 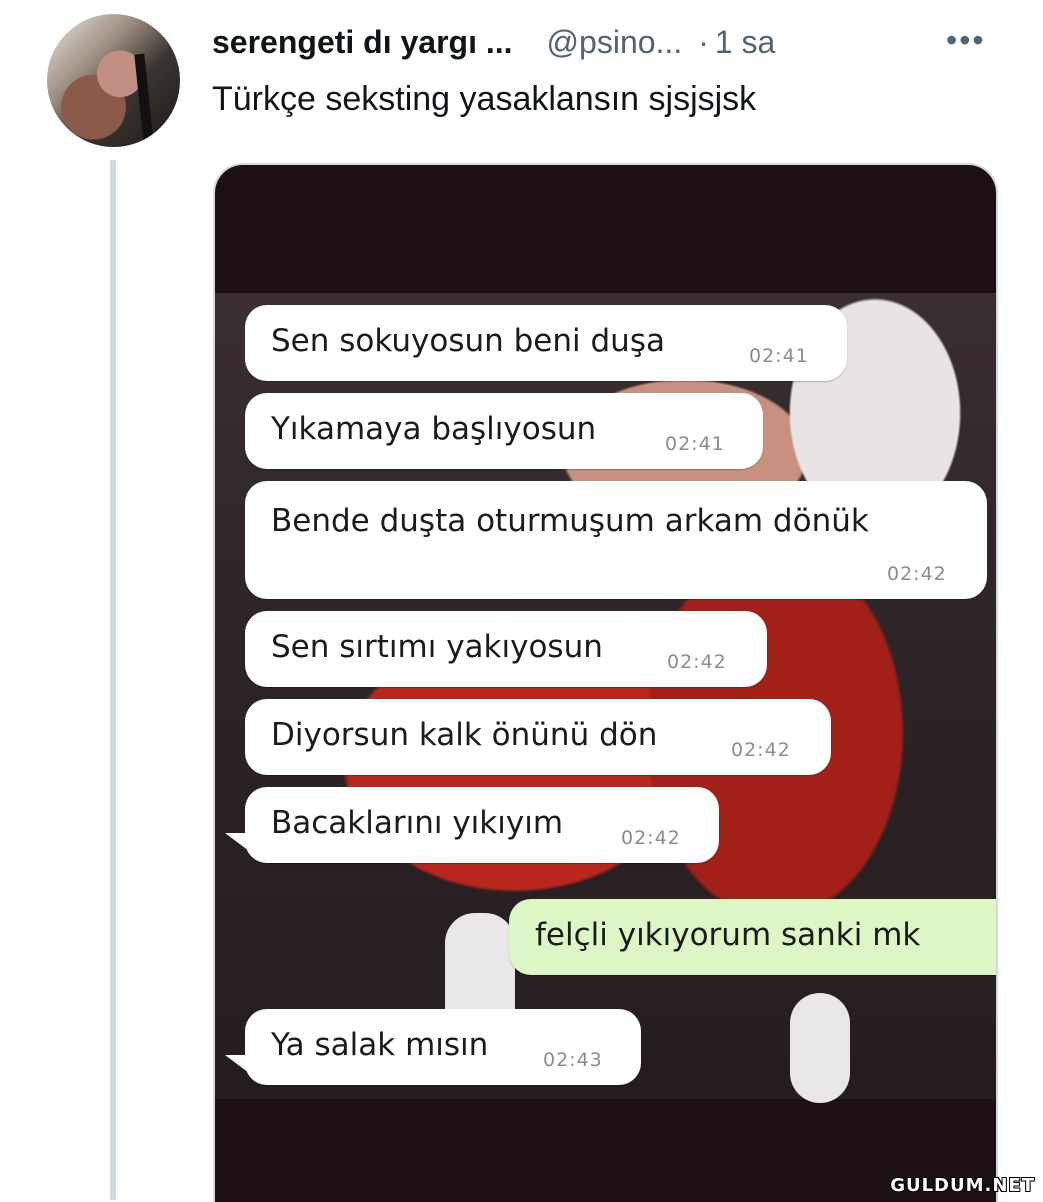 I want to click on chat-bubble-3: Bende duşta oturmuşum arkam dönük 02:42, so click(x=616, y=540).